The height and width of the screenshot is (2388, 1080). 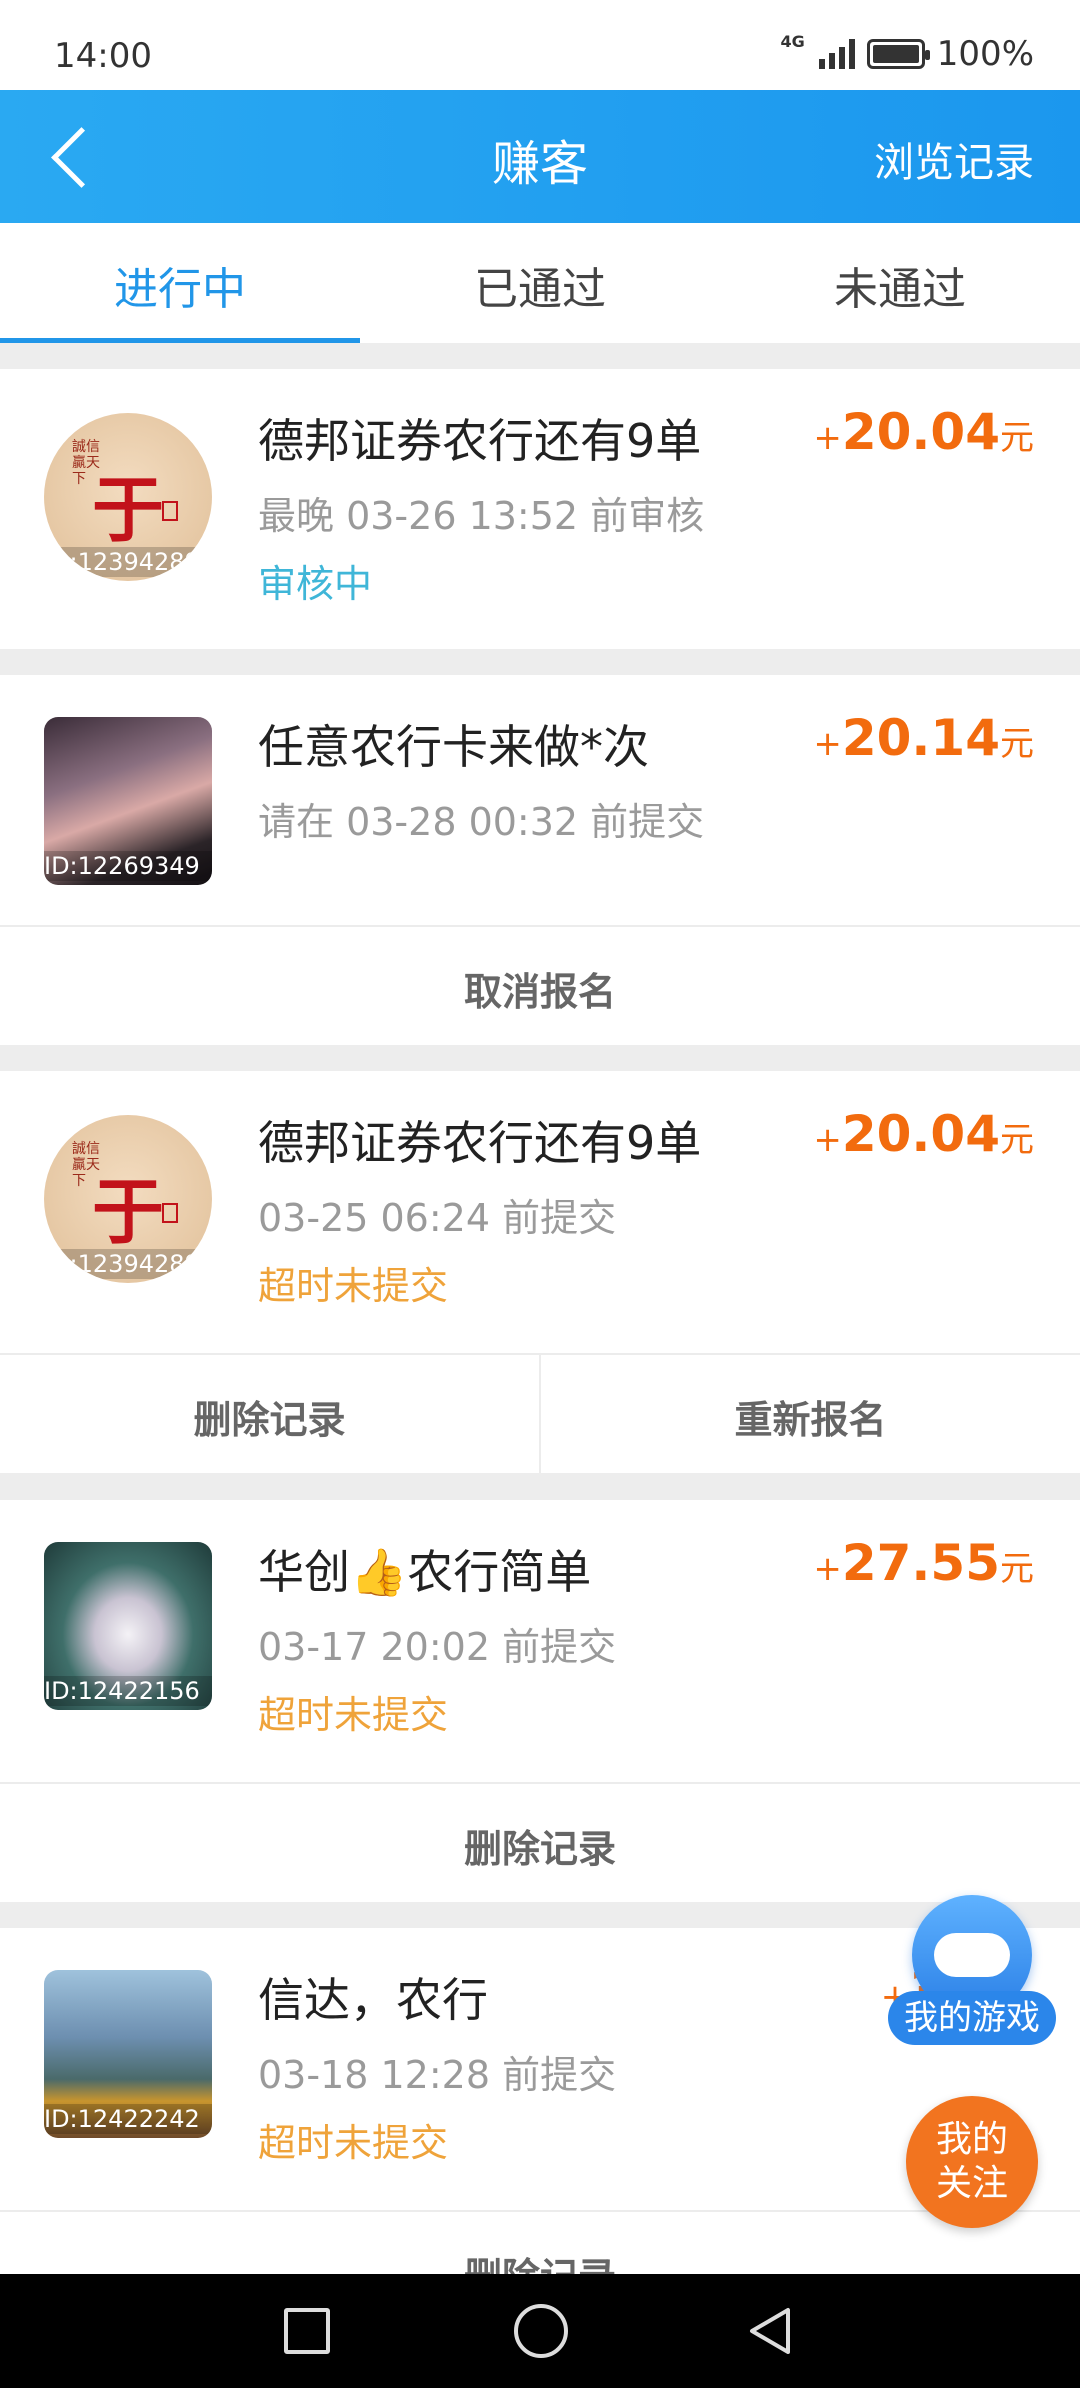 What do you see at coordinates (792, 41) in the screenshot?
I see `network-label: 4G` at bounding box center [792, 41].